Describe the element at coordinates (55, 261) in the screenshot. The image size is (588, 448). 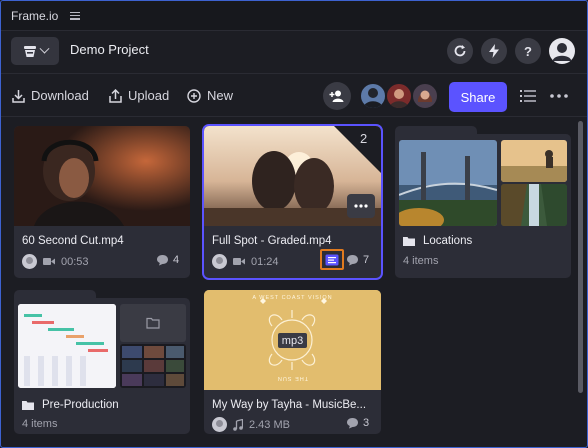
I see `asset-meta: 00:53` at that location.